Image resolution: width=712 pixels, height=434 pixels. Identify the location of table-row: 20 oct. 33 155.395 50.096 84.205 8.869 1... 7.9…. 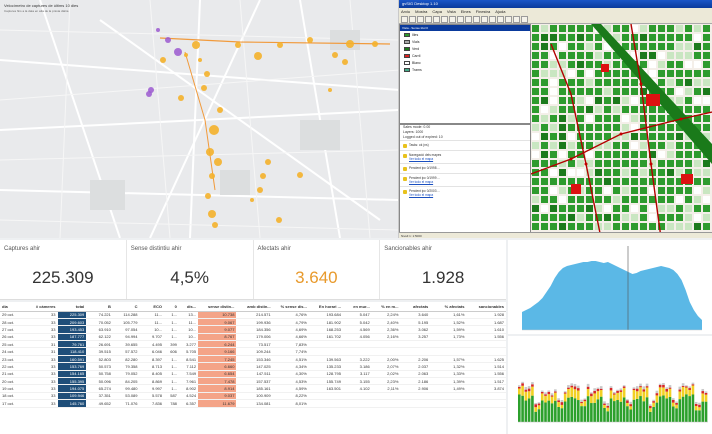
(253, 381).